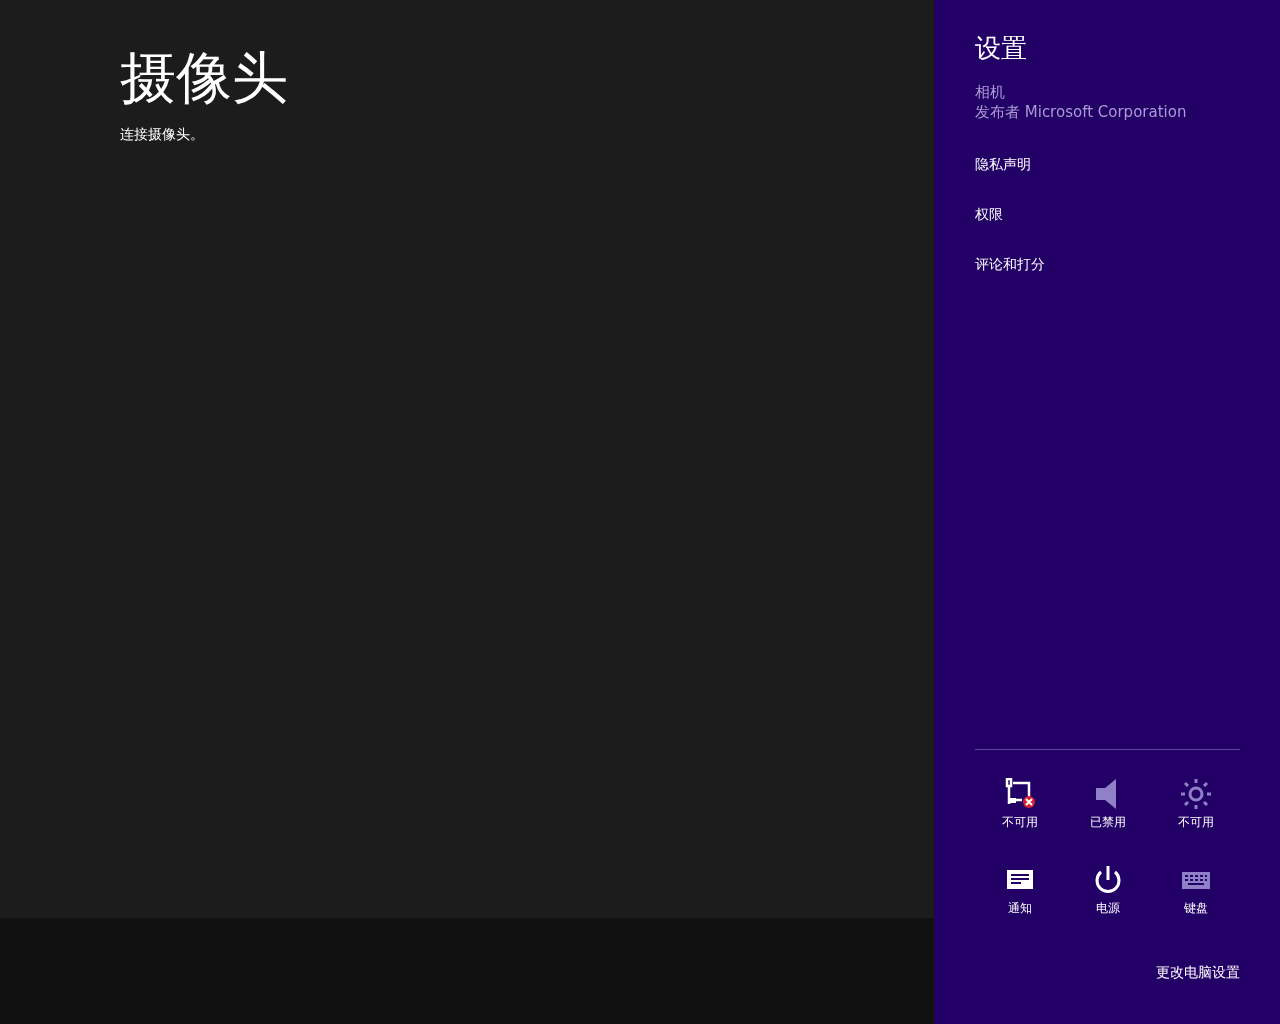 The image size is (1280, 1024). I want to click on pc-settings-link: 更改电脑设置, so click(1198, 972).